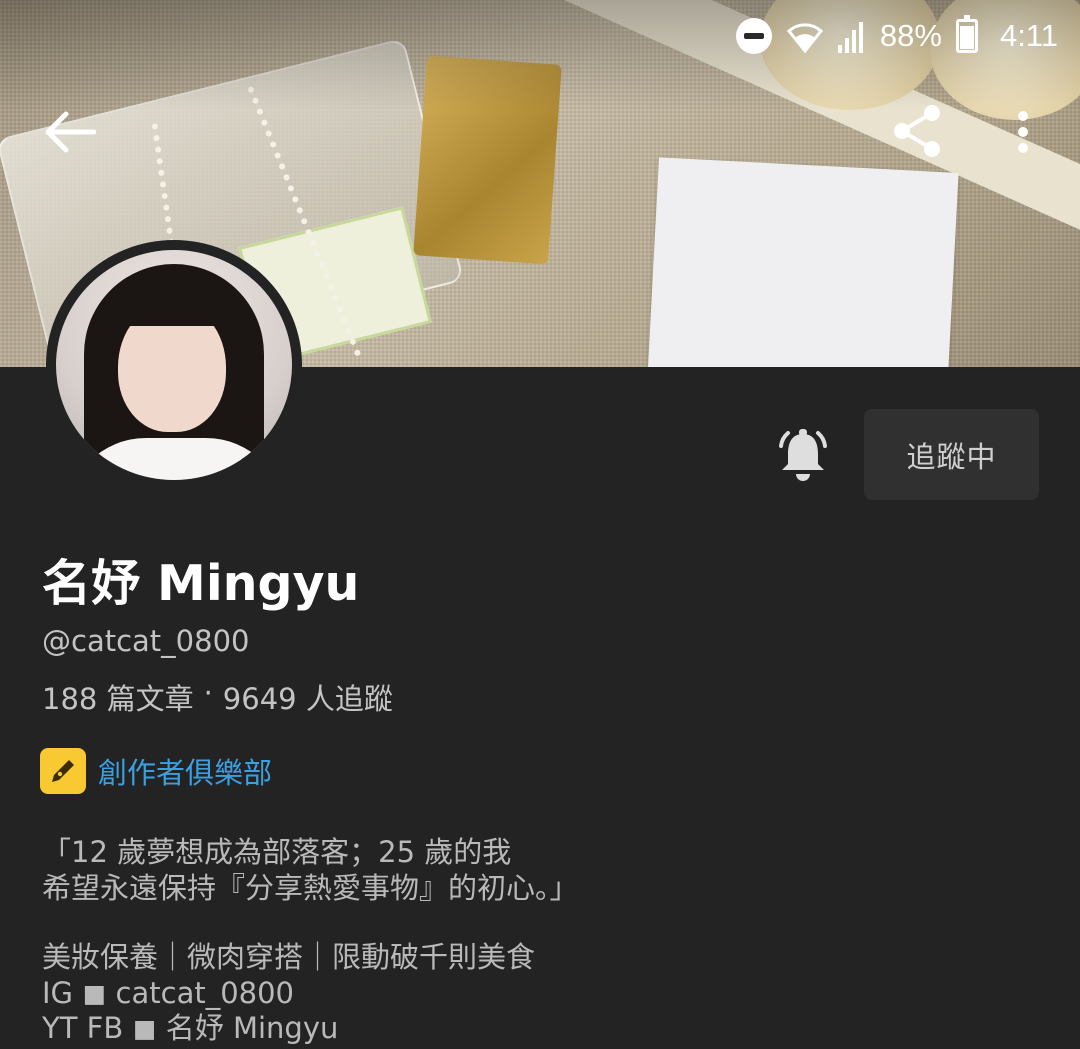 The width and height of the screenshot is (1080, 1049). Describe the element at coordinates (146, 641) in the screenshot. I see `profile-handle: @catcat_0800` at that location.